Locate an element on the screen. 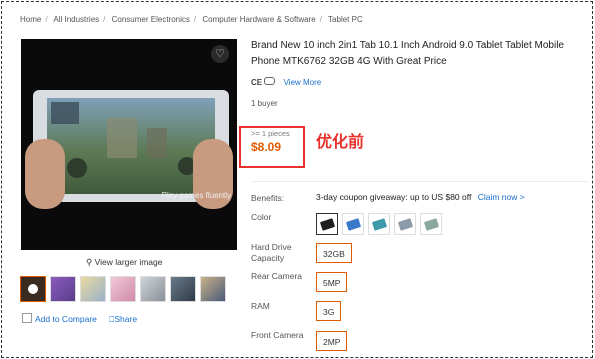 The width and height of the screenshot is (595, 359). compare-share-bar: Add to Compare ⎕Share is located at coordinates (79, 319).